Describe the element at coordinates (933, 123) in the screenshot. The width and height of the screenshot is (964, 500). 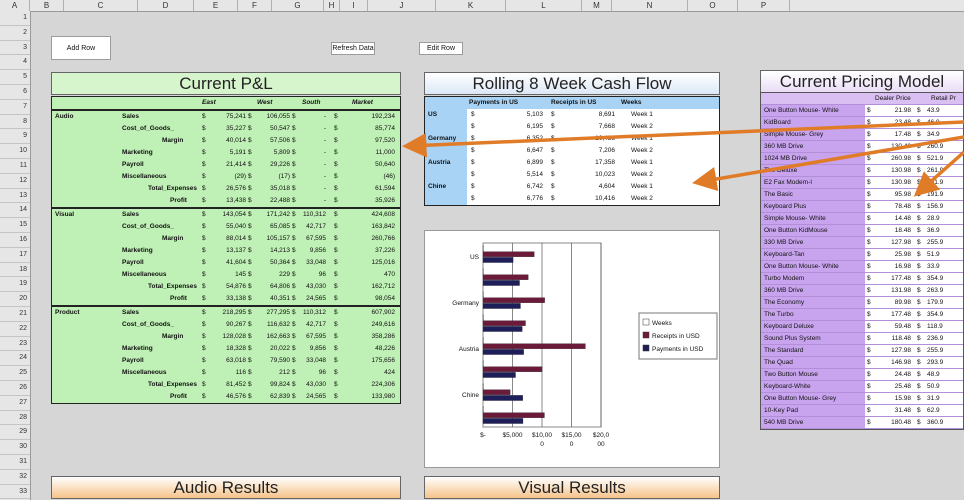
I see `pricing-retail-price: 46.9` at that location.